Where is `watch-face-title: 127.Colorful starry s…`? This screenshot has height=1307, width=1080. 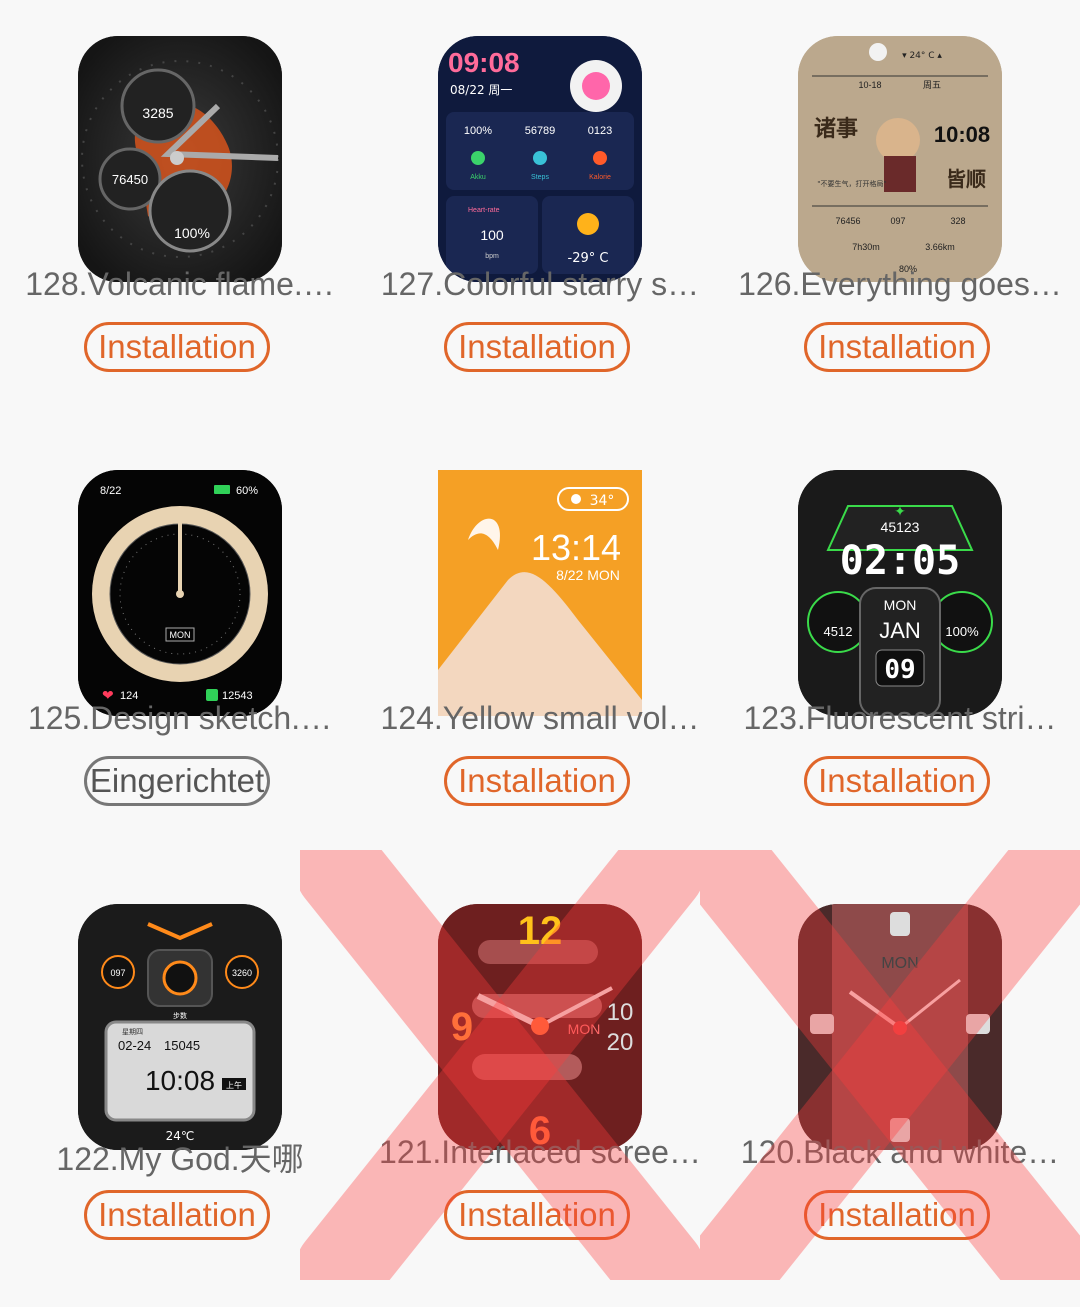 watch-face-title: 127.Colorful starry s… is located at coordinates (540, 284).